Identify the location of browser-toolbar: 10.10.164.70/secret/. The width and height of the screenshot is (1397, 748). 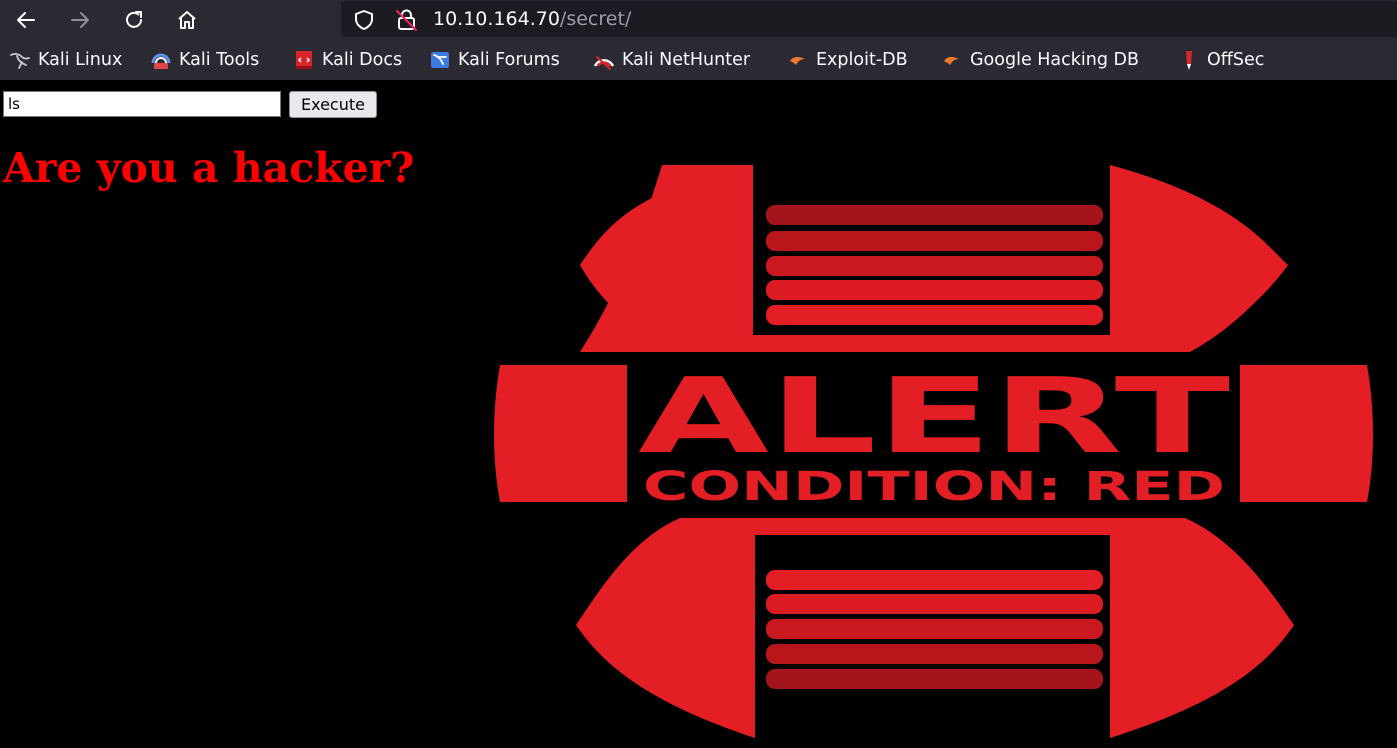
(698, 20).